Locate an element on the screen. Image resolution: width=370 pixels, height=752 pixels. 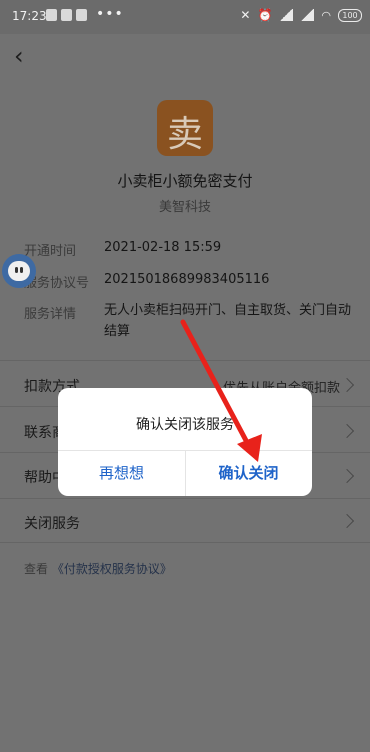
battery-icon: 100 is located at coordinates (350, 15).